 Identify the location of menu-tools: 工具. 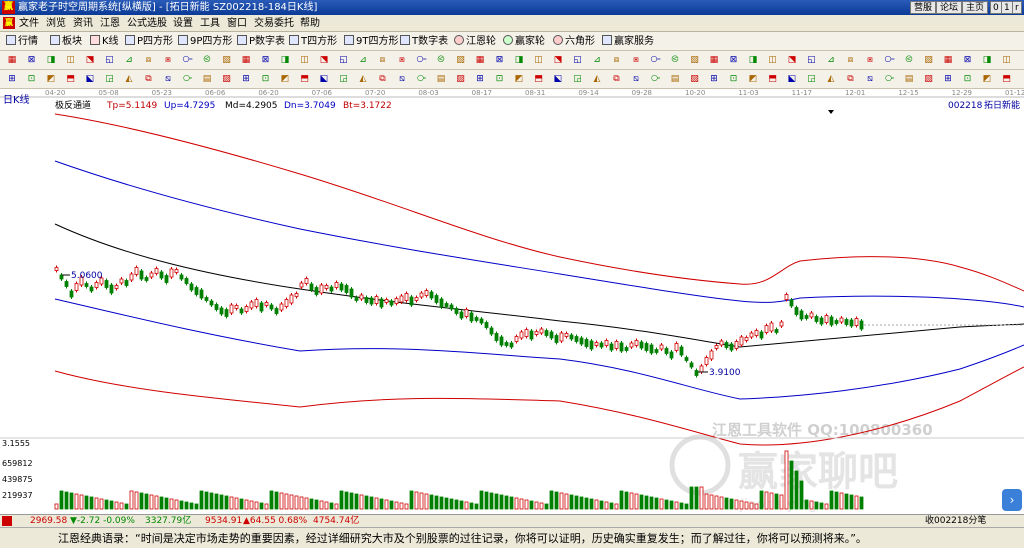
(210, 23).